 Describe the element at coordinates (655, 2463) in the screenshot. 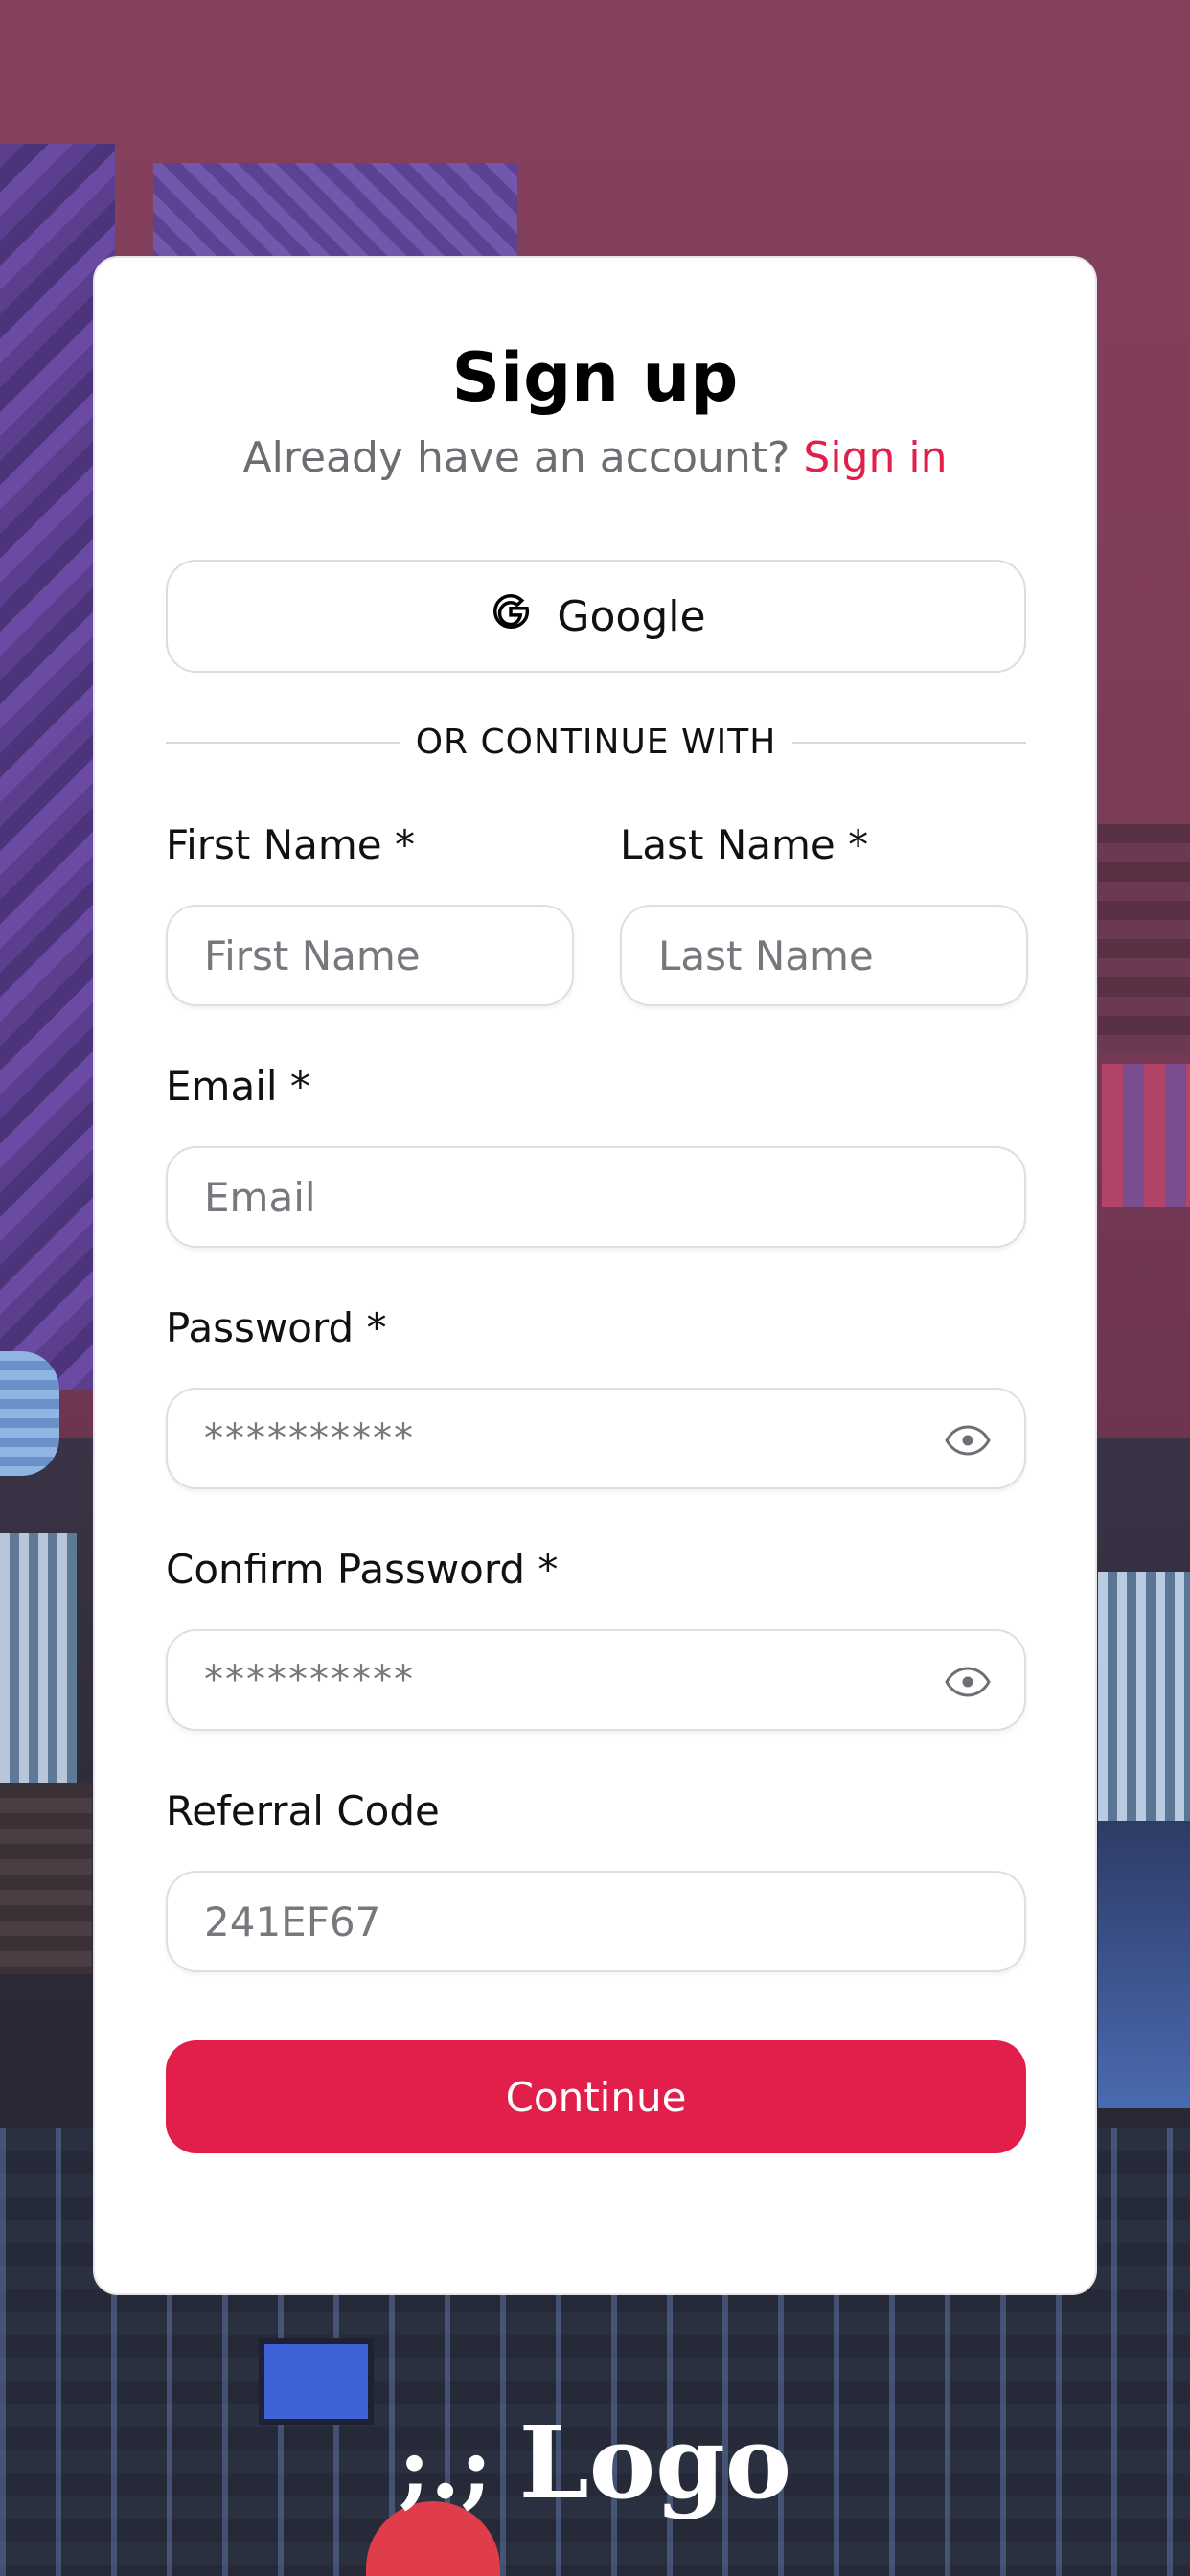

I see `logo-text: Logo` at that location.